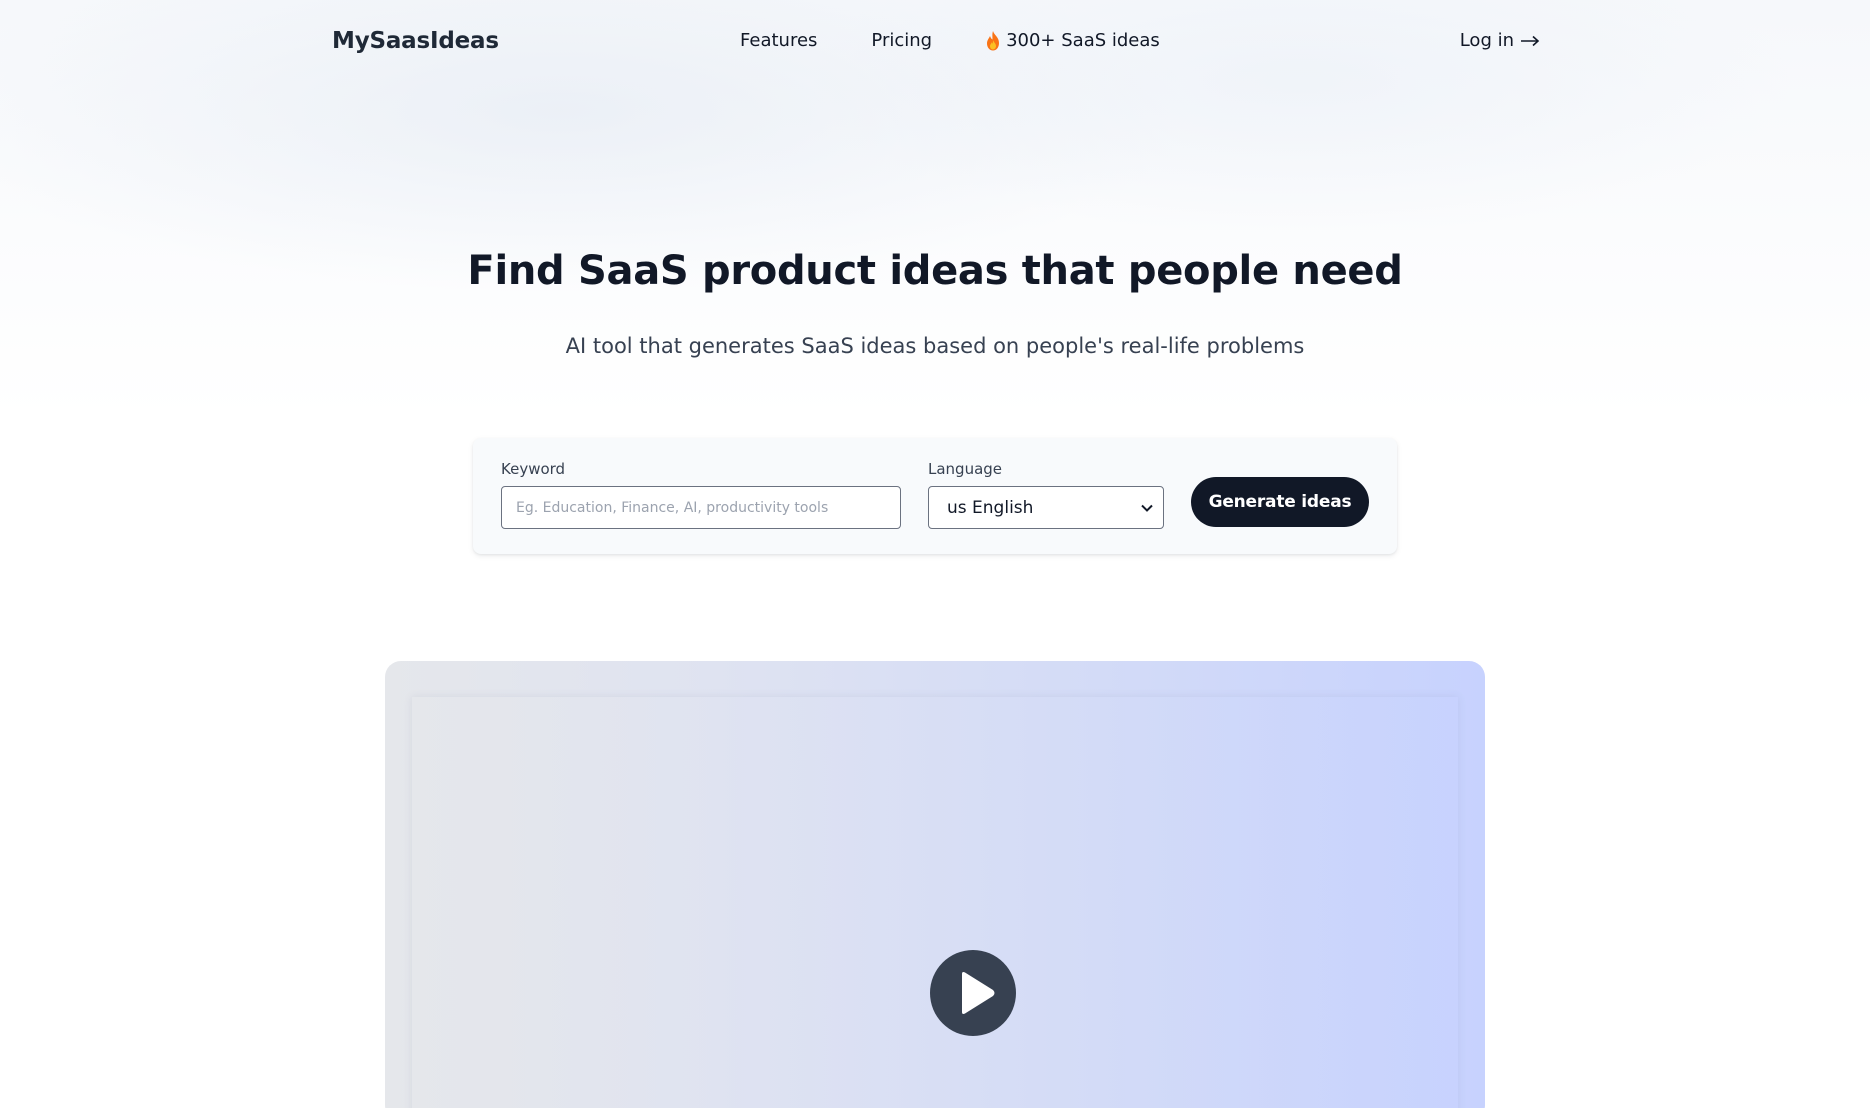 The height and width of the screenshot is (1108, 1870). What do you see at coordinates (1530, 40) in the screenshot?
I see `arrow-right-icon` at bounding box center [1530, 40].